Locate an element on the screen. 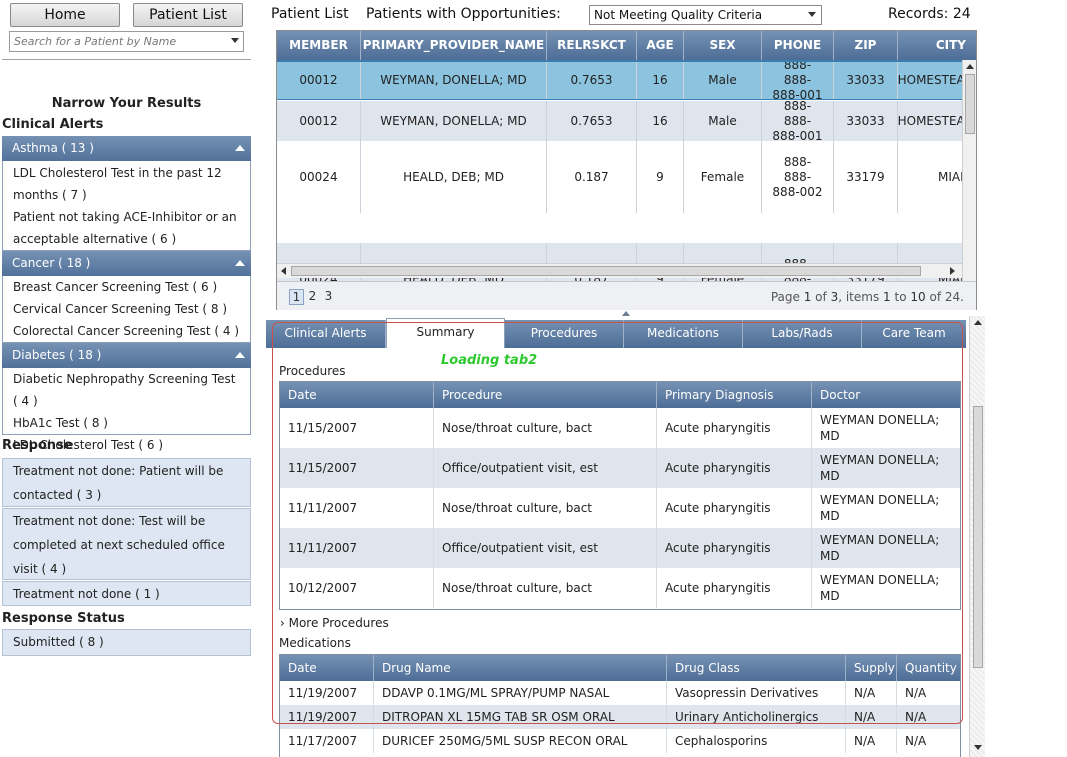 The width and height of the screenshot is (1067, 757). page-3-button: 3 is located at coordinates (328, 297).